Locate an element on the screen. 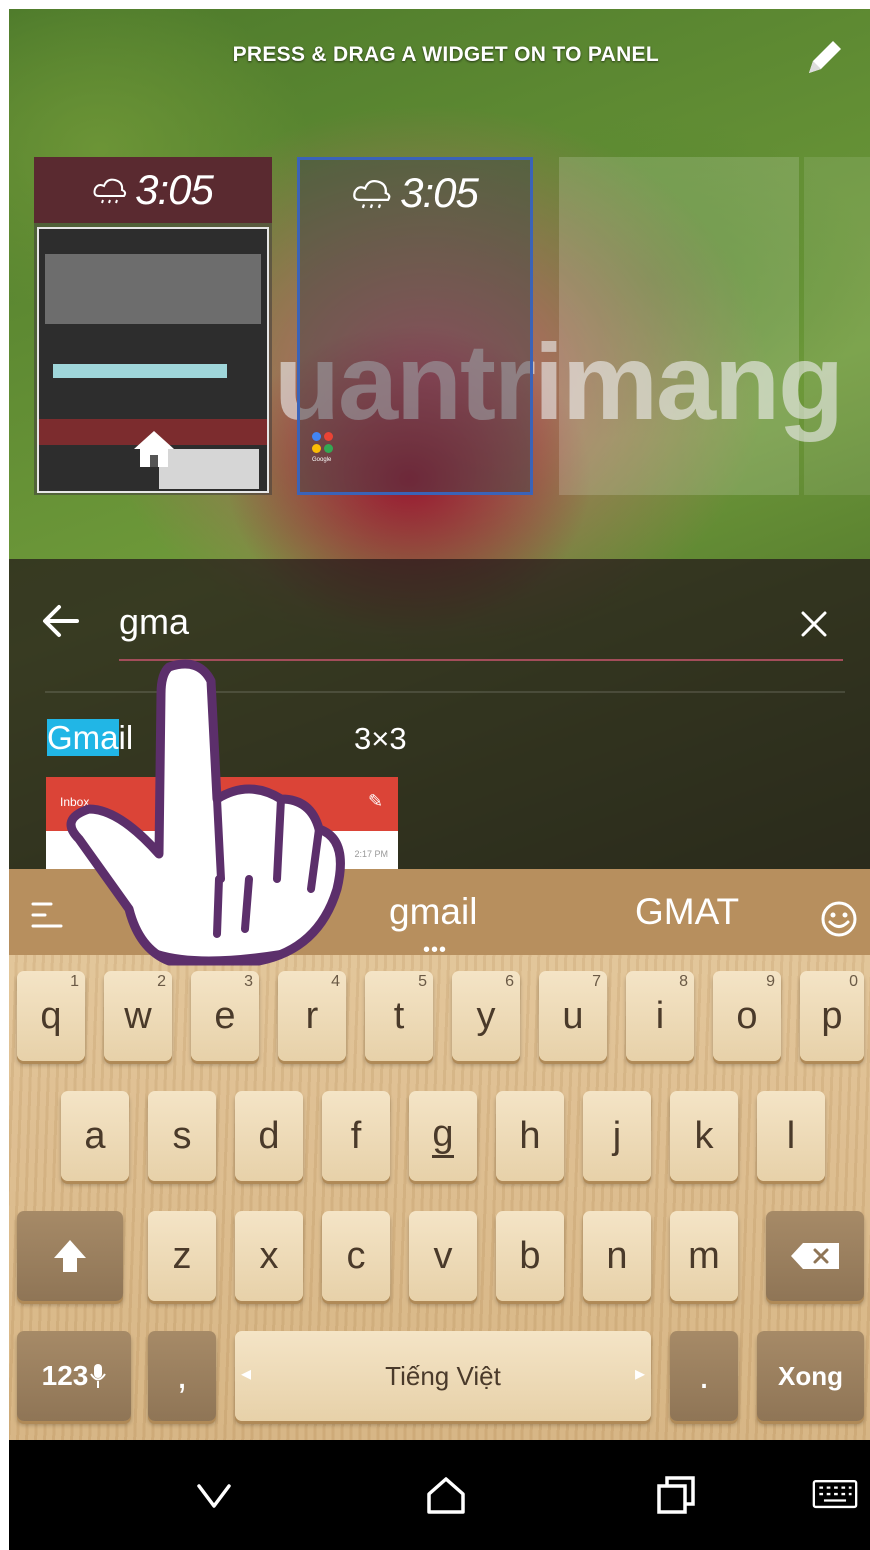 This screenshot has width=870, height=1550. numbers-key: 123 is located at coordinates (74, 1376).